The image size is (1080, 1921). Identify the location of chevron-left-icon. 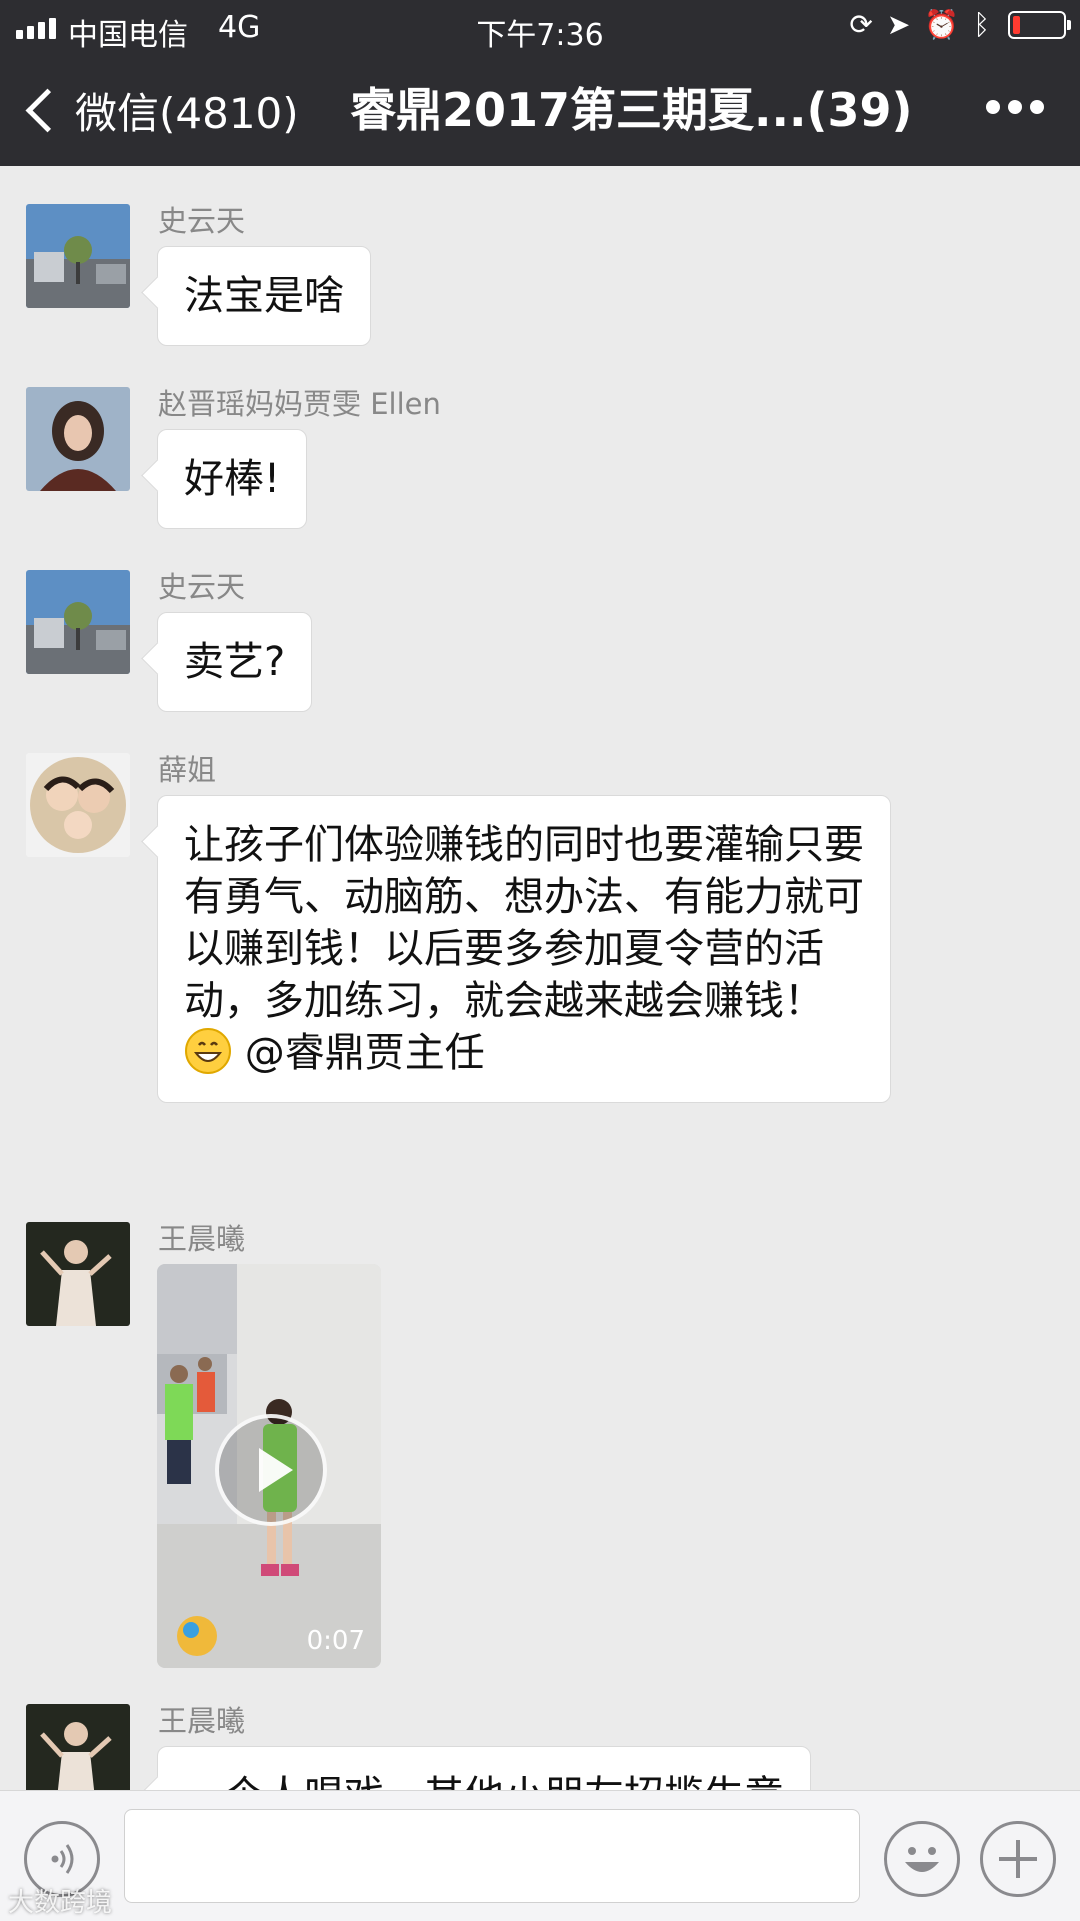
(47, 110).